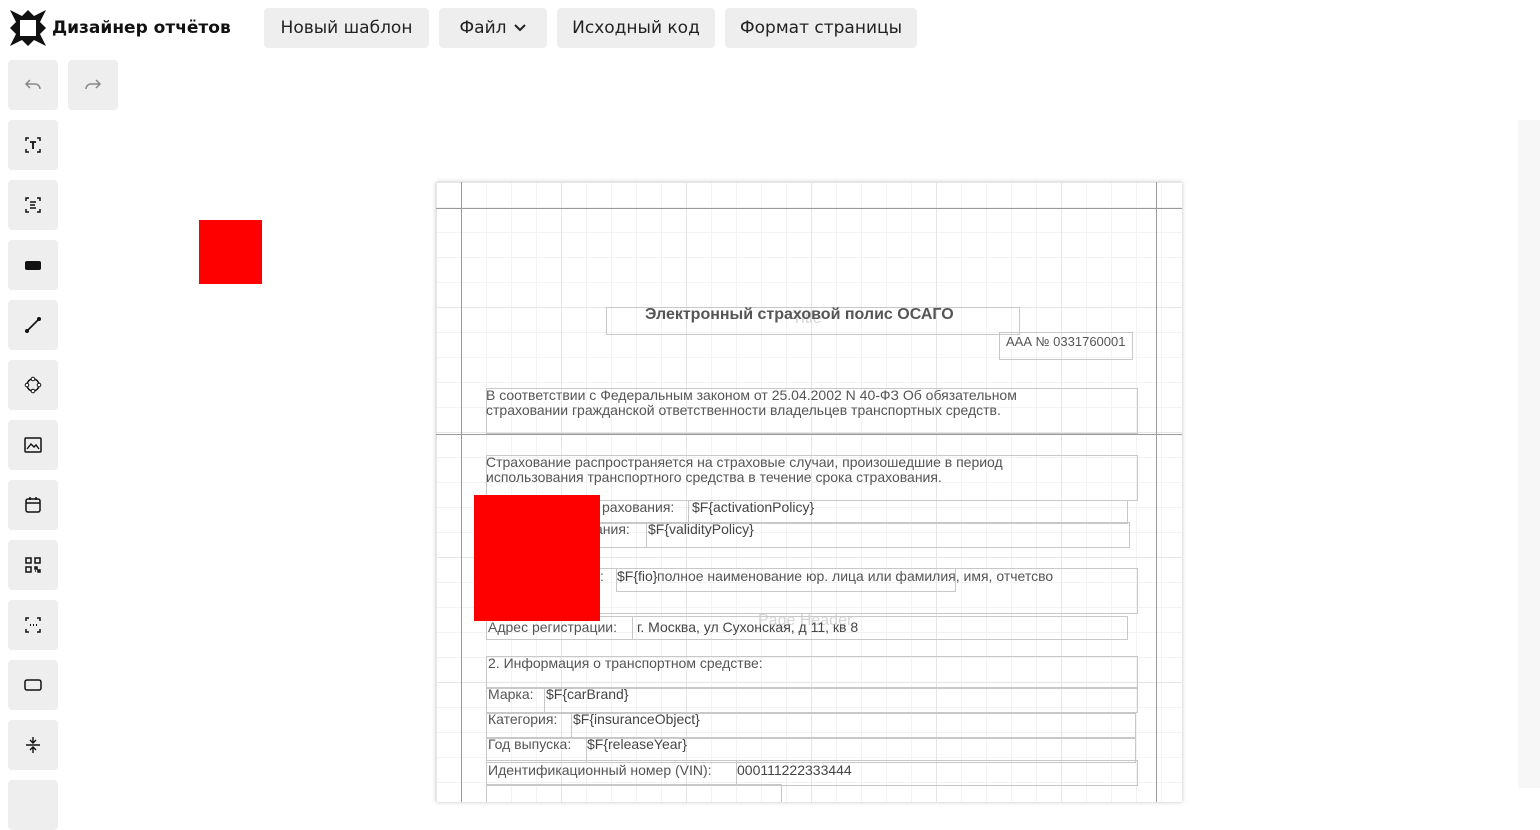 Image resolution: width=1540 pixels, height=830 pixels. What do you see at coordinates (28, 28) in the screenshot?
I see `logo-icon` at bounding box center [28, 28].